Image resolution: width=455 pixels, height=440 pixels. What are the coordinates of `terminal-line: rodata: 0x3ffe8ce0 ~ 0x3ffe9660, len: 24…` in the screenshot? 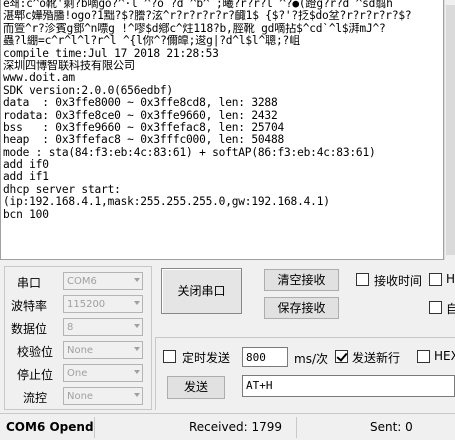 It's located at (140, 115).